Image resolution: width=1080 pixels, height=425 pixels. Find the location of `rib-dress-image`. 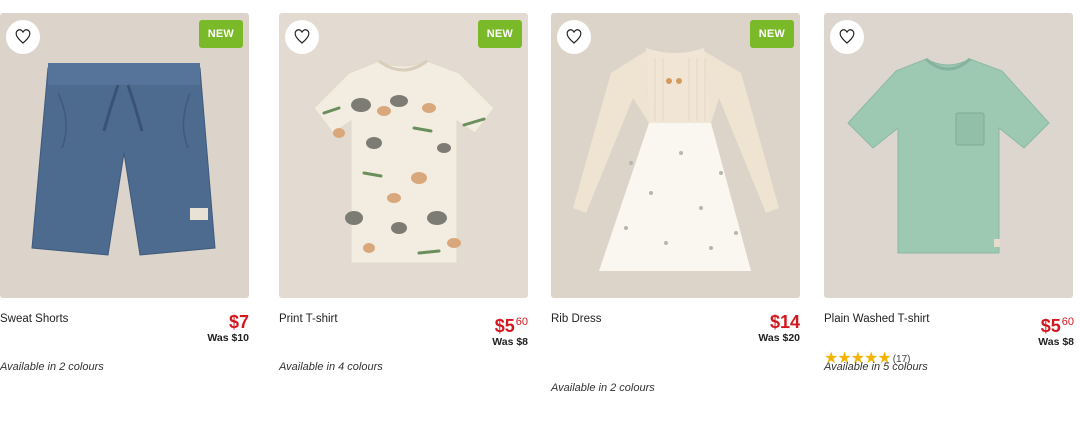

rib-dress-image is located at coordinates (676, 159).